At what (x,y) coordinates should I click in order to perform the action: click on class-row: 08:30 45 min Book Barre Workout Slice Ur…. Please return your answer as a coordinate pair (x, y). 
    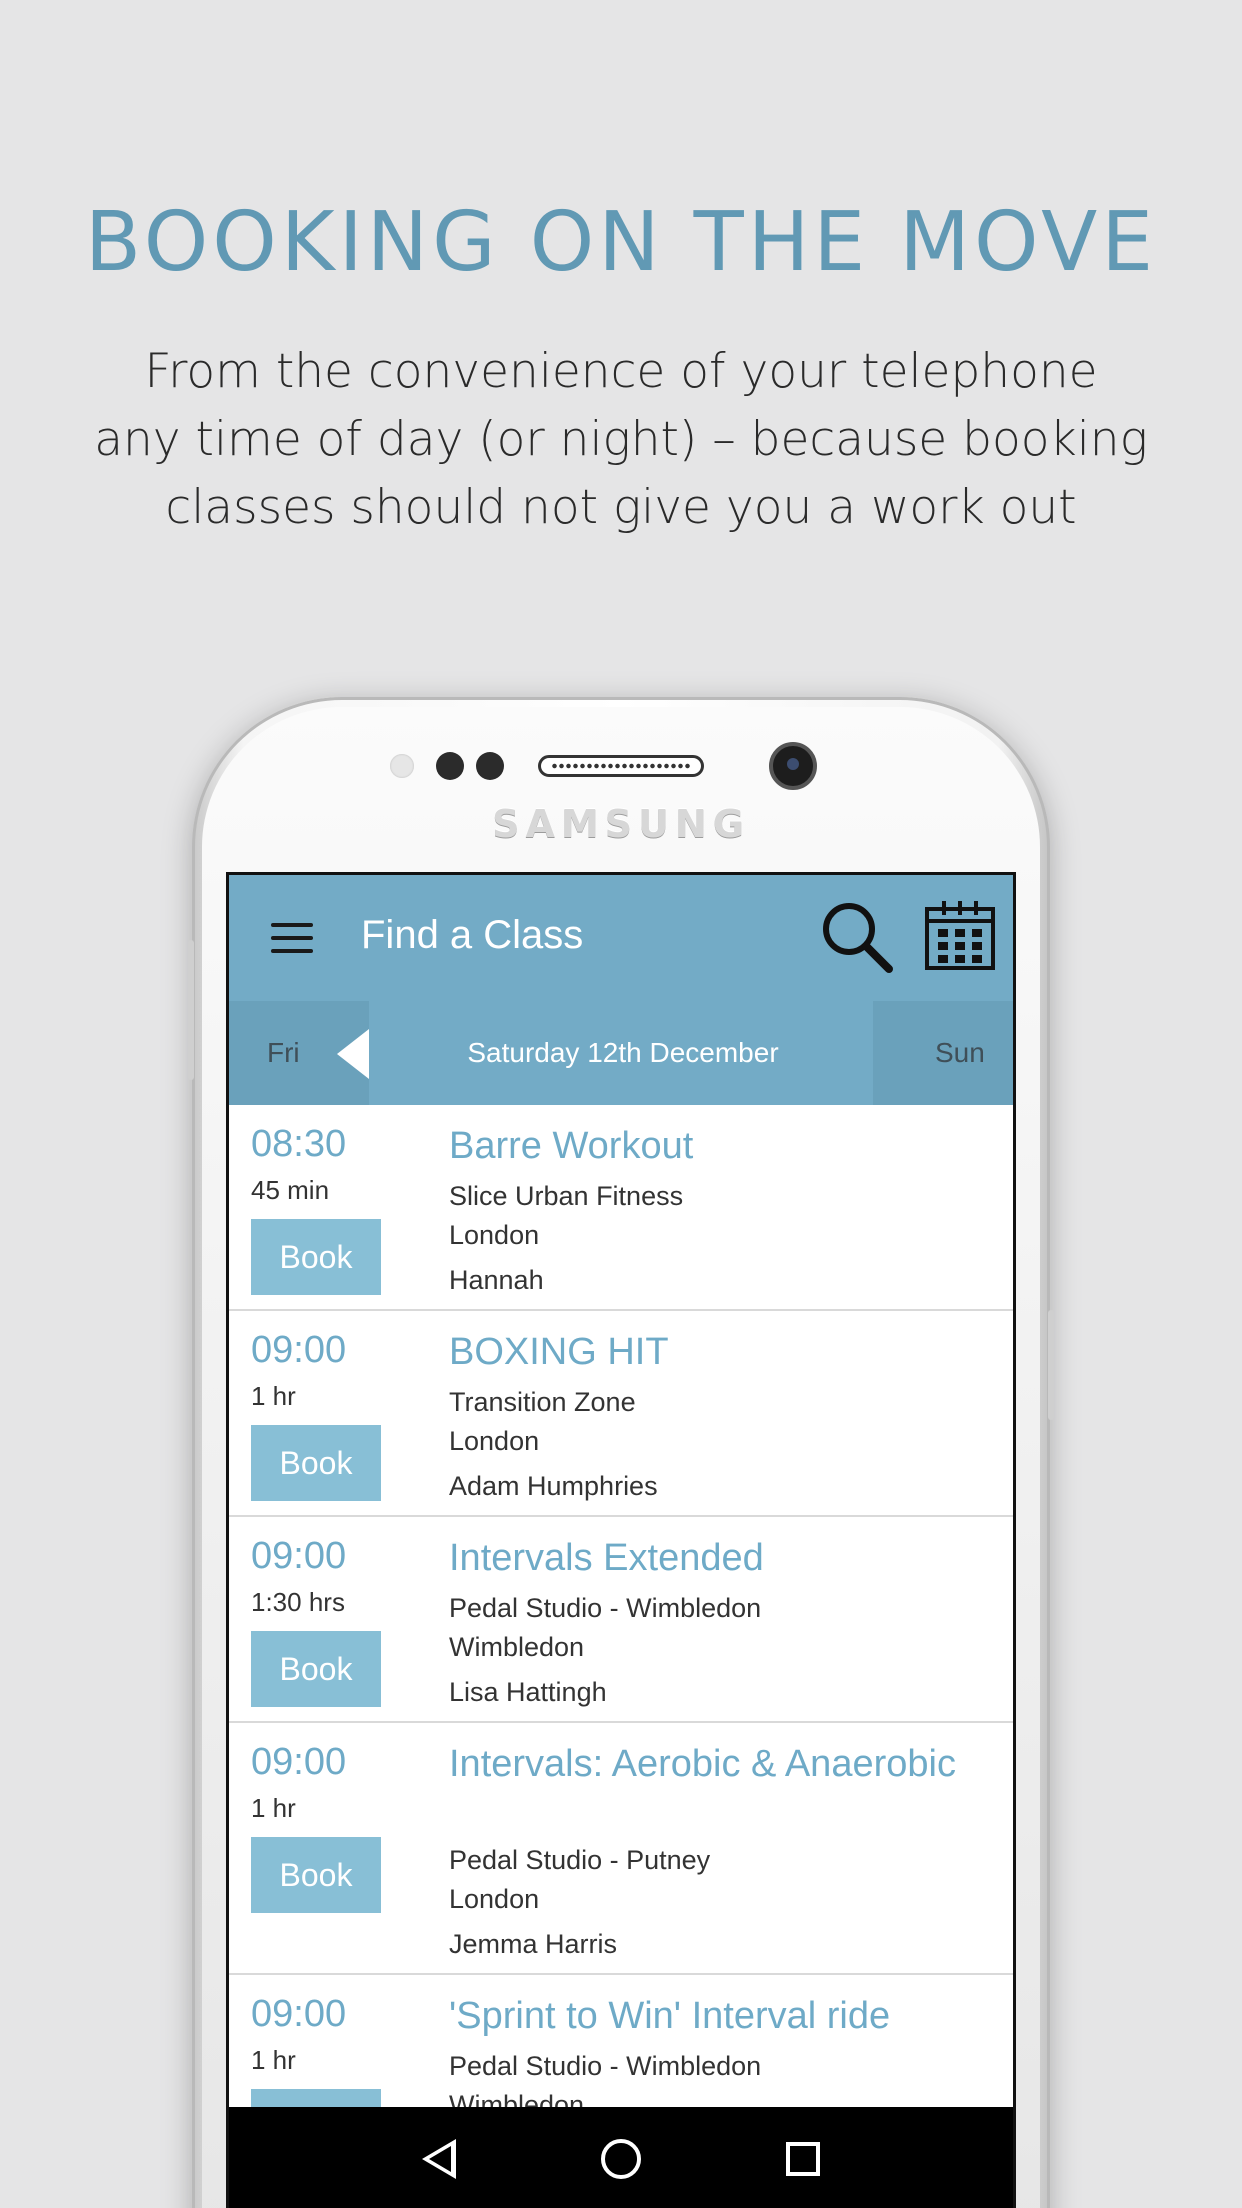
    Looking at the image, I should click on (621, 1208).